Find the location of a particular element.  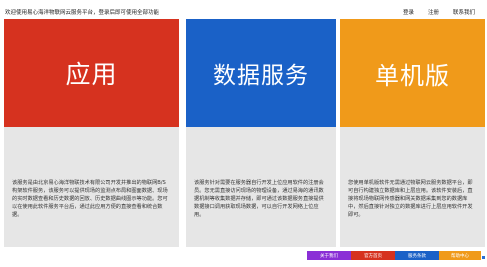

contact-us-link: 联系我们 is located at coordinates (464, 12).